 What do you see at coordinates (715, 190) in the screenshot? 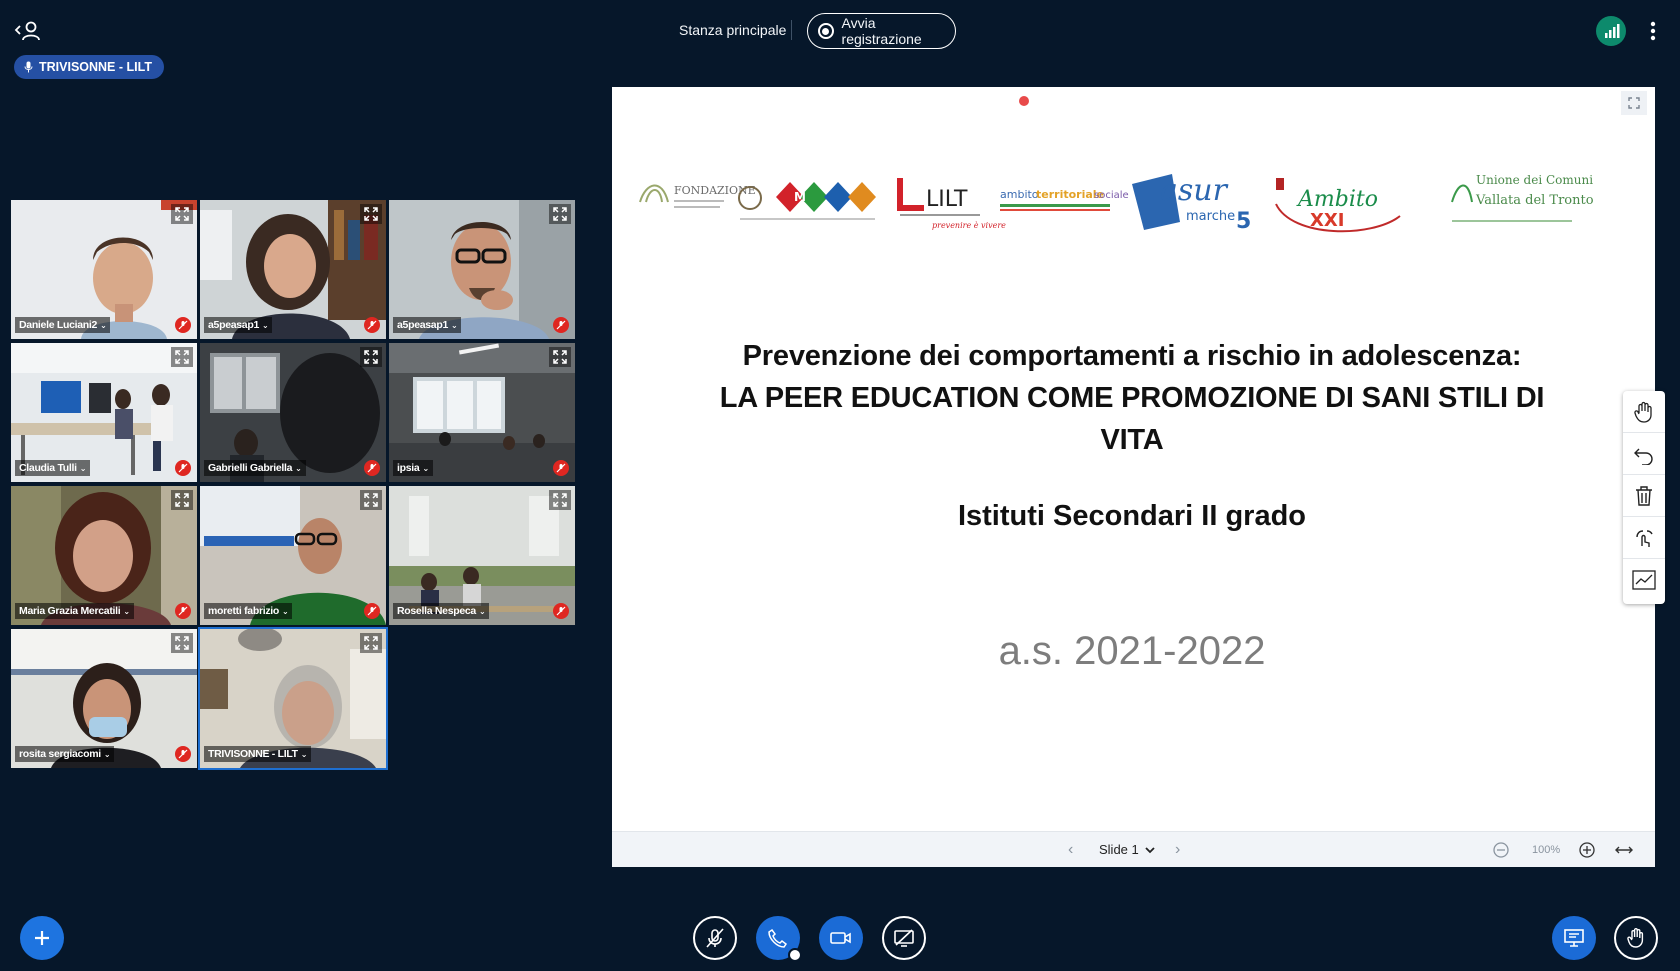
I see `svg-text: FONDAZIONE` at bounding box center [715, 190].